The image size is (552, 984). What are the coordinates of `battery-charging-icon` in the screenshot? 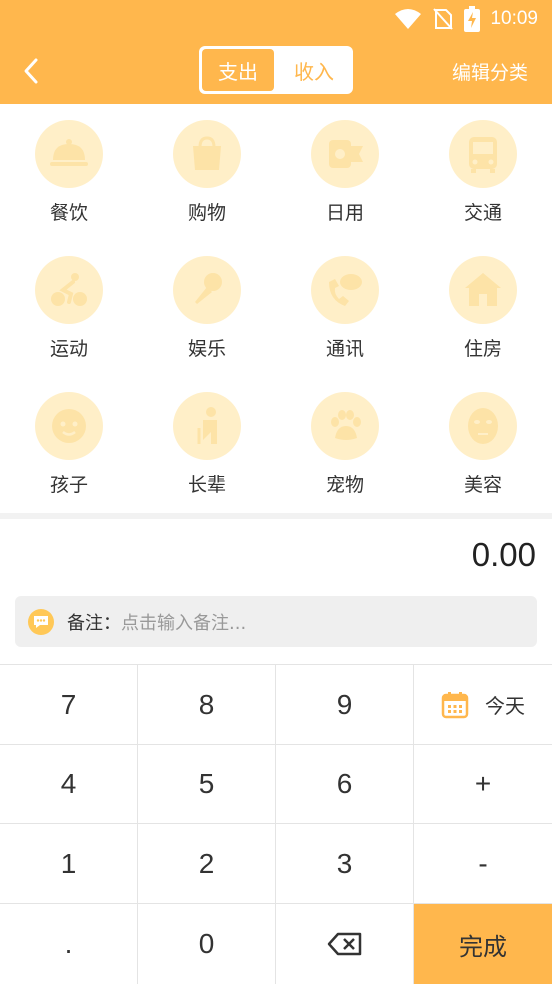 It's located at (472, 19).